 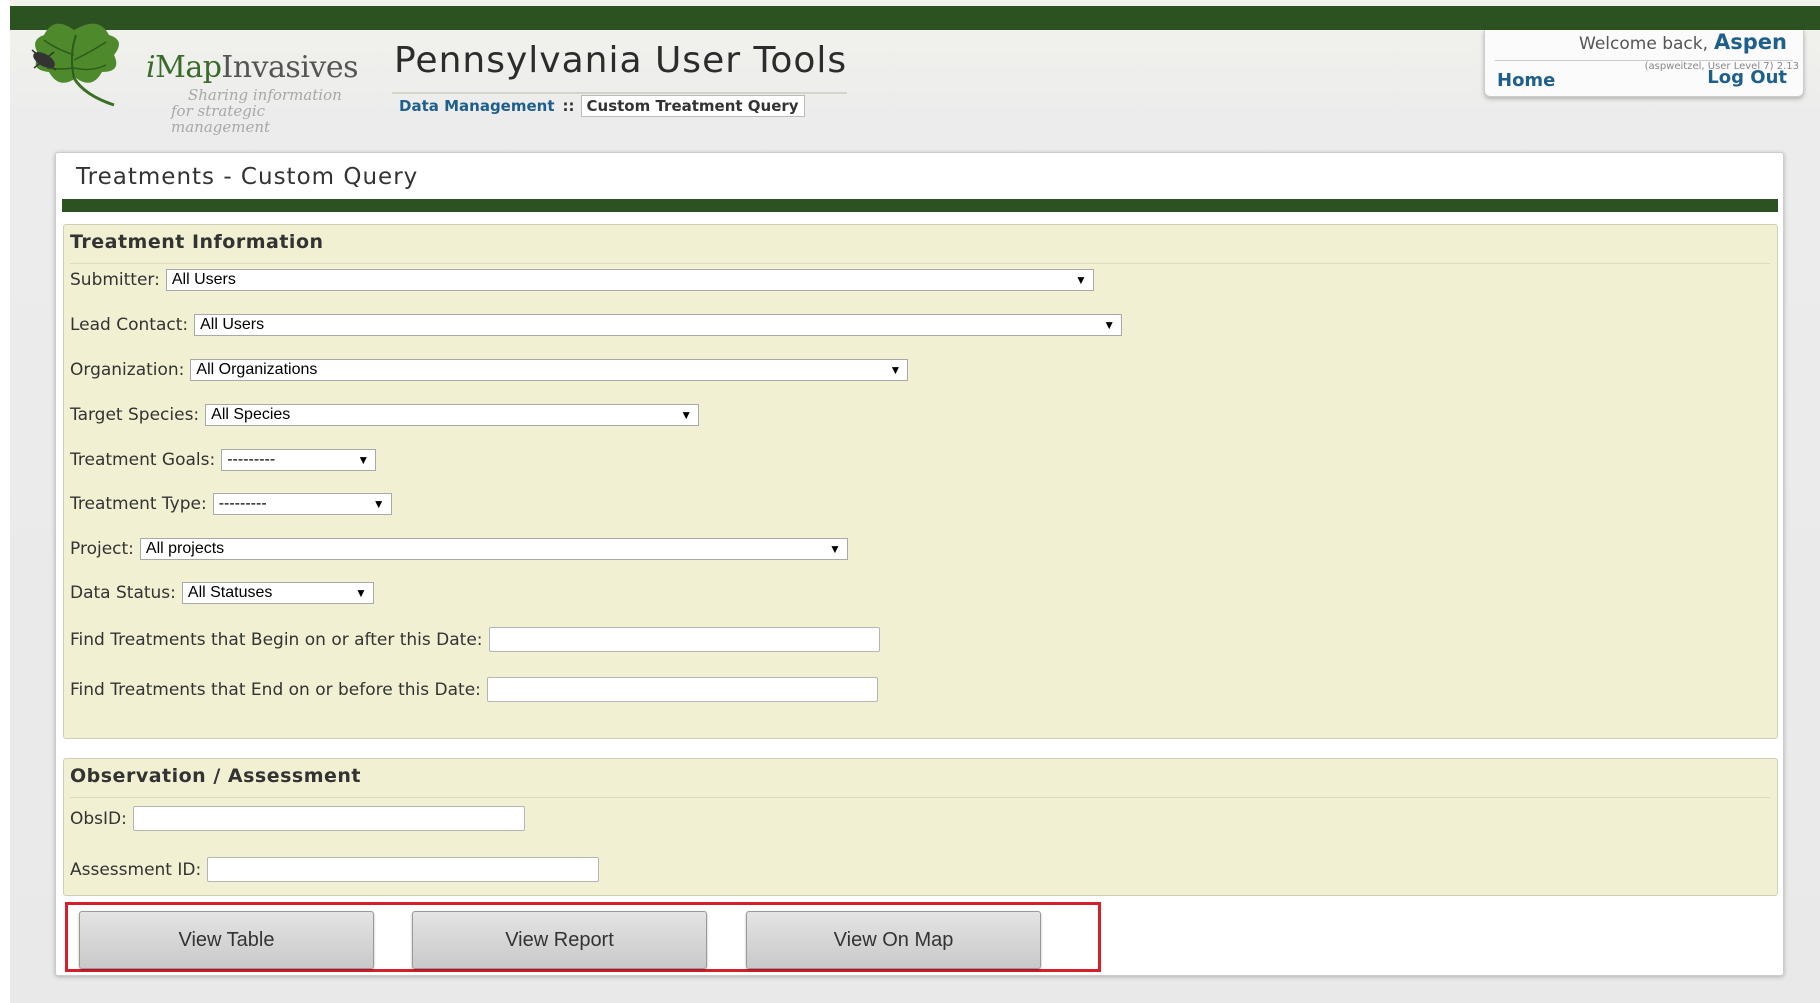 What do you see at coordinates (328, 818) in the screenshot?
I see `obs-id-input` at bounding box center [328, 818].